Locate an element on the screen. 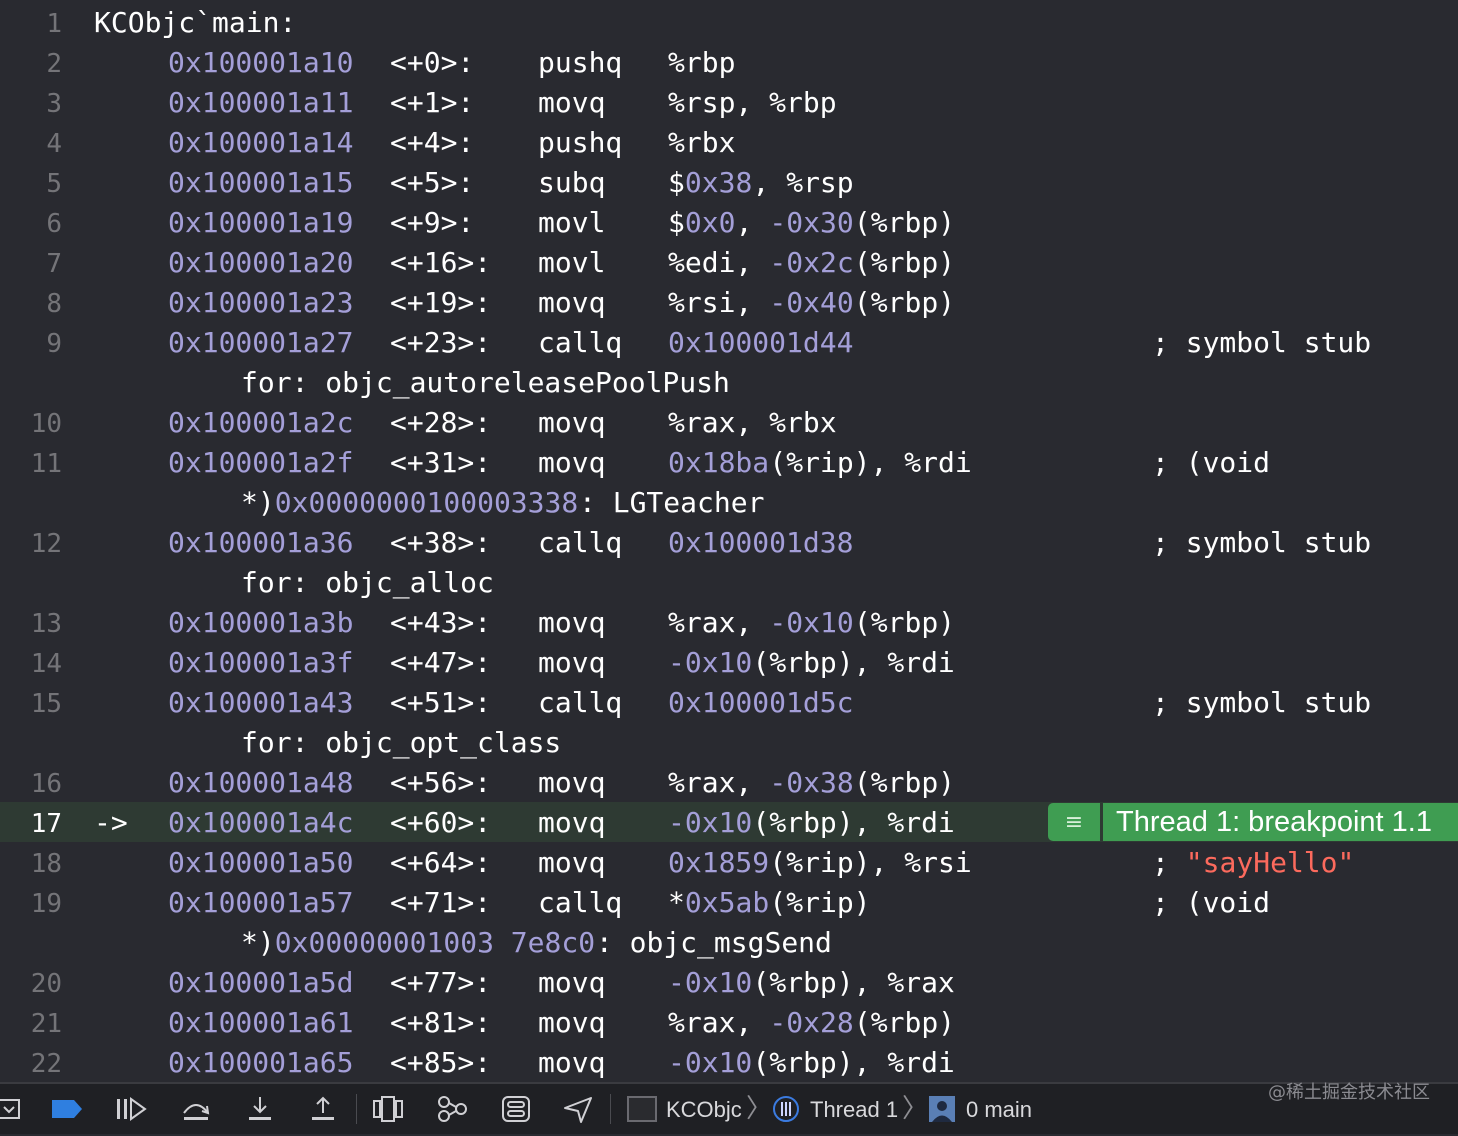 This screenshot has width=1458, height=1136. line-number: 17 is located at coordinates (31, 824).